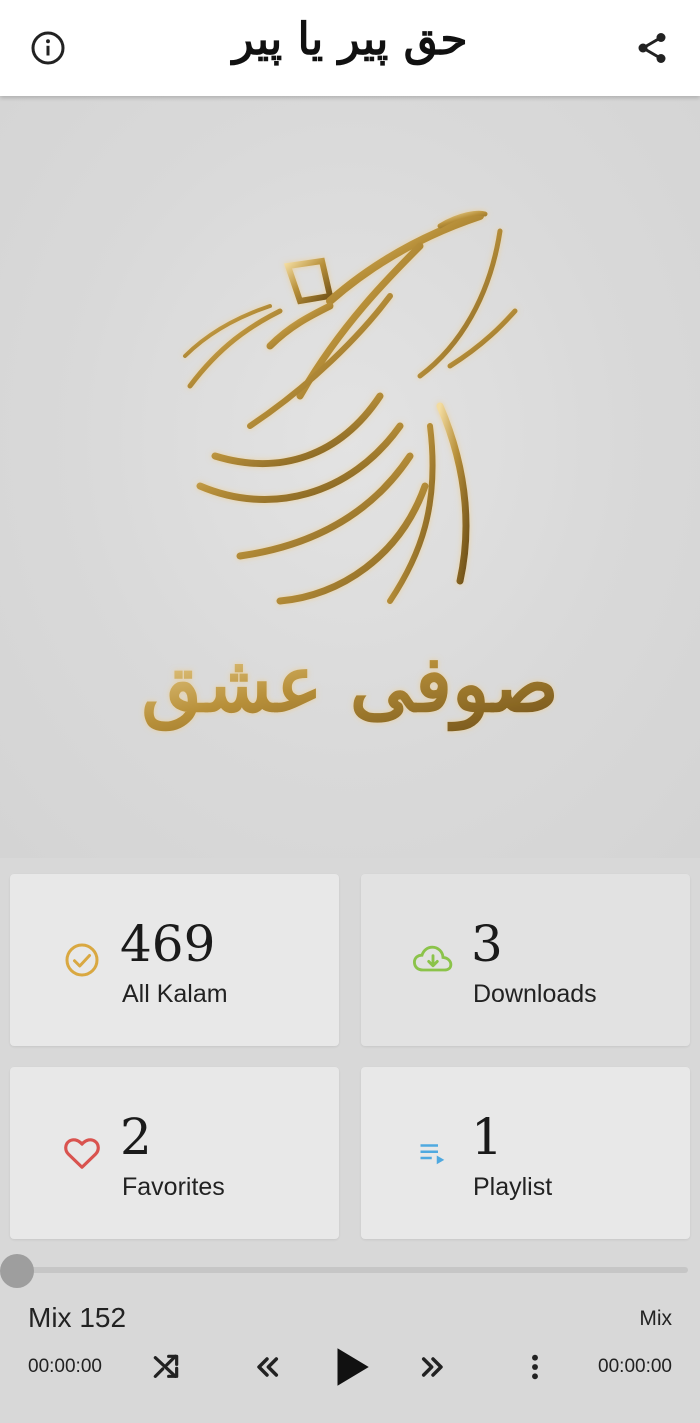 This screenshot has height=1423, width=700. What do you see at coordinates (17, 1271) in the screenshot?
I see `seek-thumb` at bounding box center [17, 1271].